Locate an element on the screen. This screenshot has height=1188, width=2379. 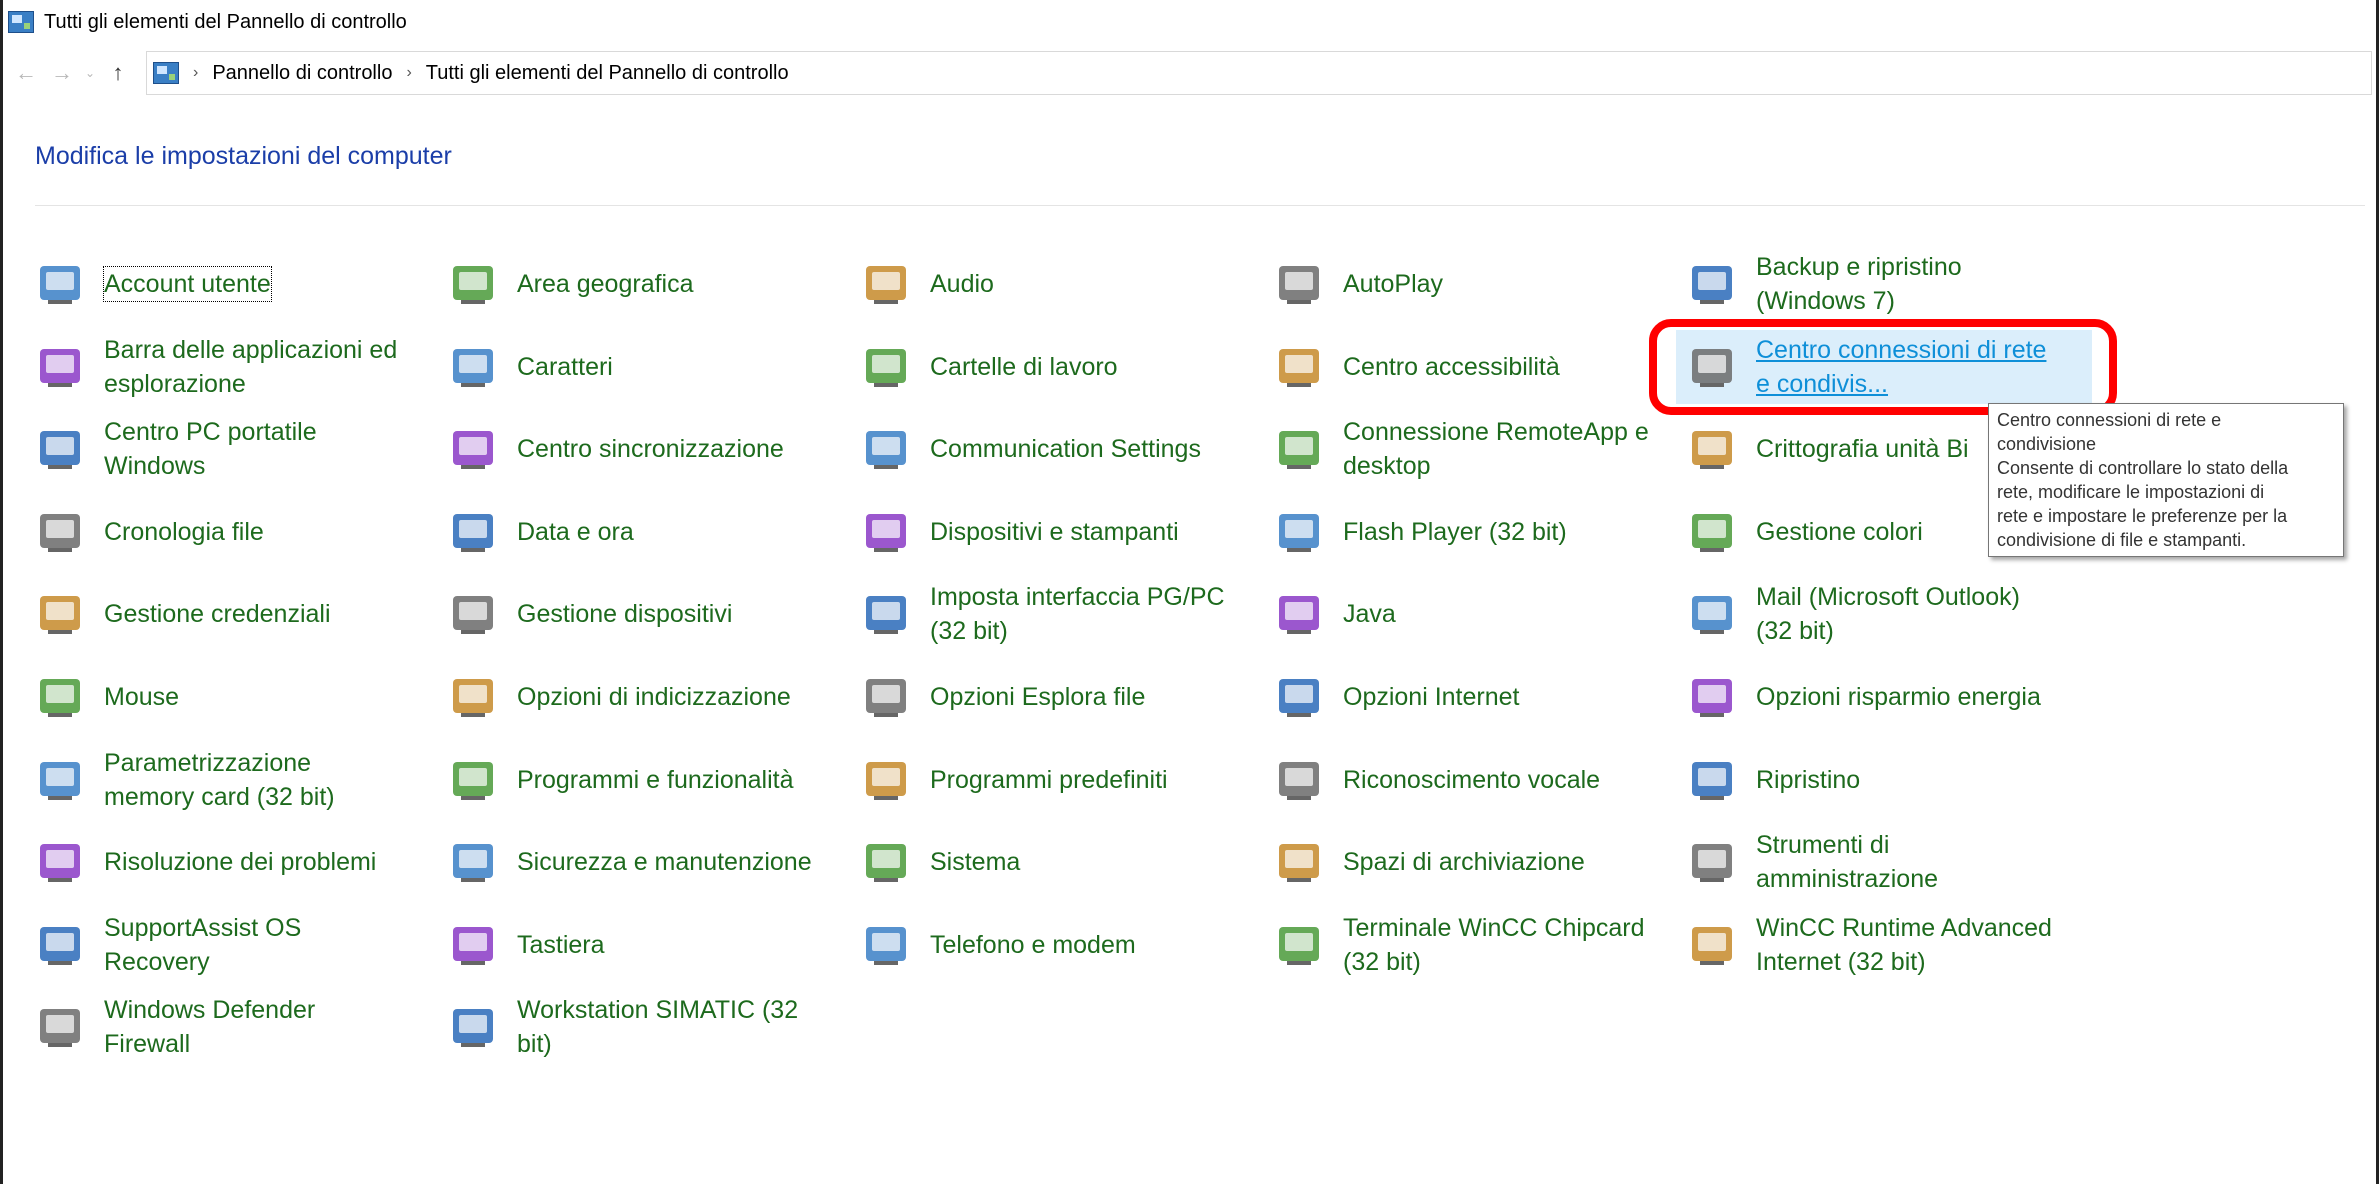
item-mail: Mail (Microsoft Outlook) (32 bit) is located at coordinates (1887, 614).